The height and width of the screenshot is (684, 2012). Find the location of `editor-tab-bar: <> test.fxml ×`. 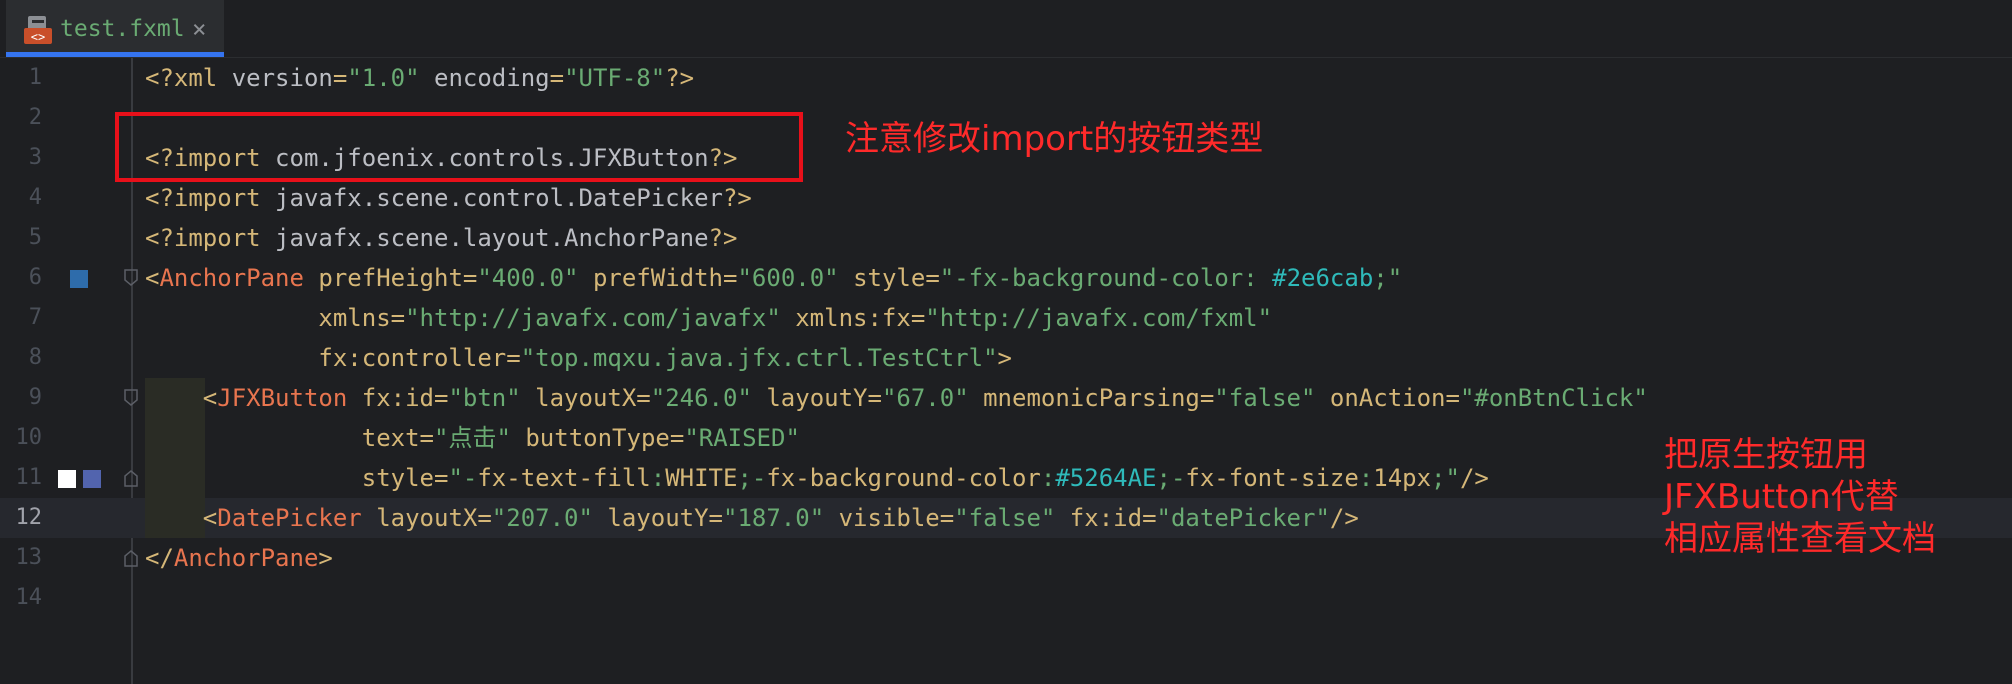

editor-tab-bar: <> test.fxml × is located at coordinates (1006, 29).